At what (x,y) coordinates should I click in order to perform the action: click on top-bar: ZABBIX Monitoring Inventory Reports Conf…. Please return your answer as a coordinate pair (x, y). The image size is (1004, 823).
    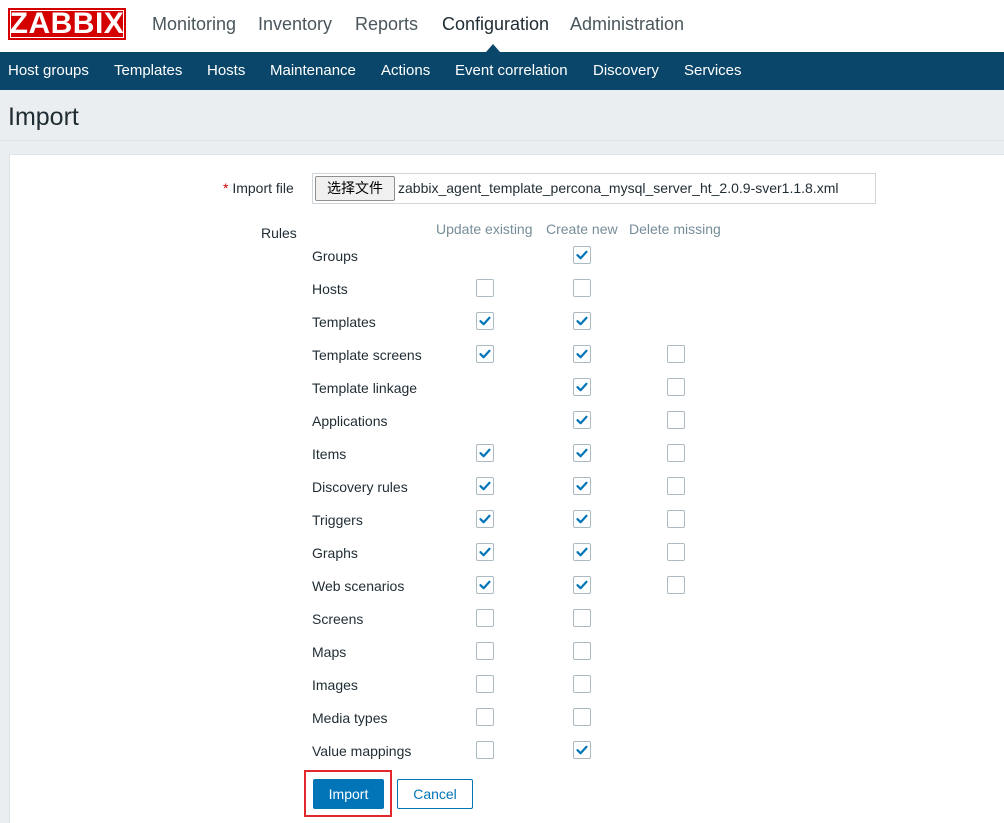
    Looking at the image, I should click on (502, 26).